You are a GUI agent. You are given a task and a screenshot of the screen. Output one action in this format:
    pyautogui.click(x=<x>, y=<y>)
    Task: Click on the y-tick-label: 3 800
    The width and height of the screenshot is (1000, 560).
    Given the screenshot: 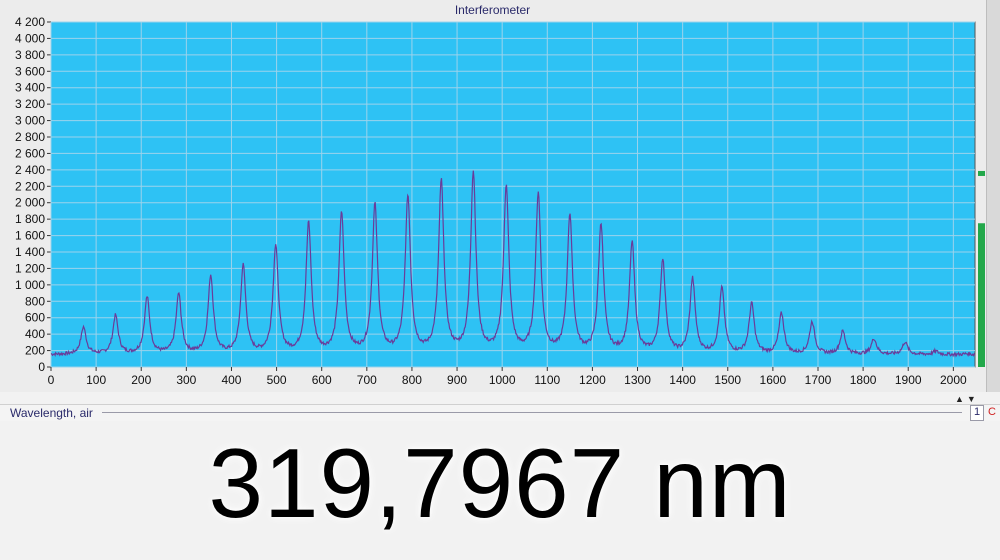 What is the action you would take?
    pyautogui.click(x=30, y=55)
    